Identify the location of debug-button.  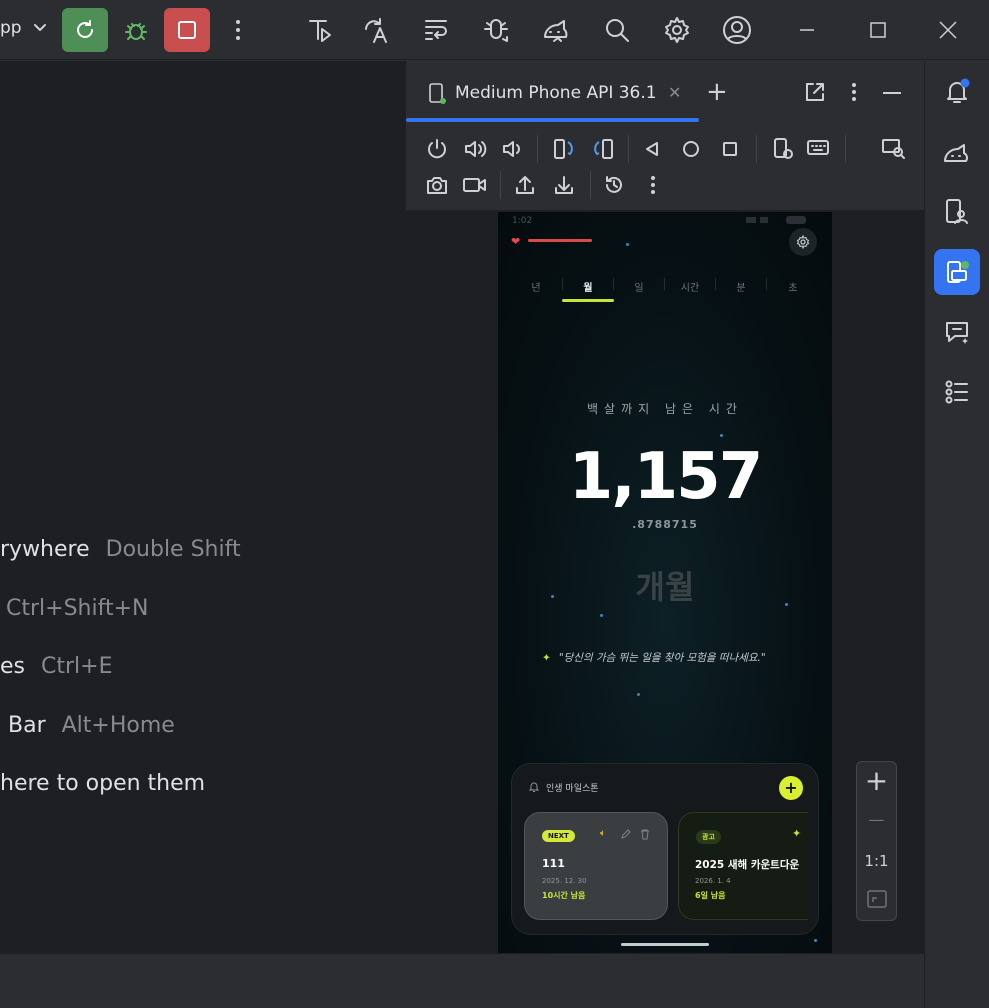
(136, 30).